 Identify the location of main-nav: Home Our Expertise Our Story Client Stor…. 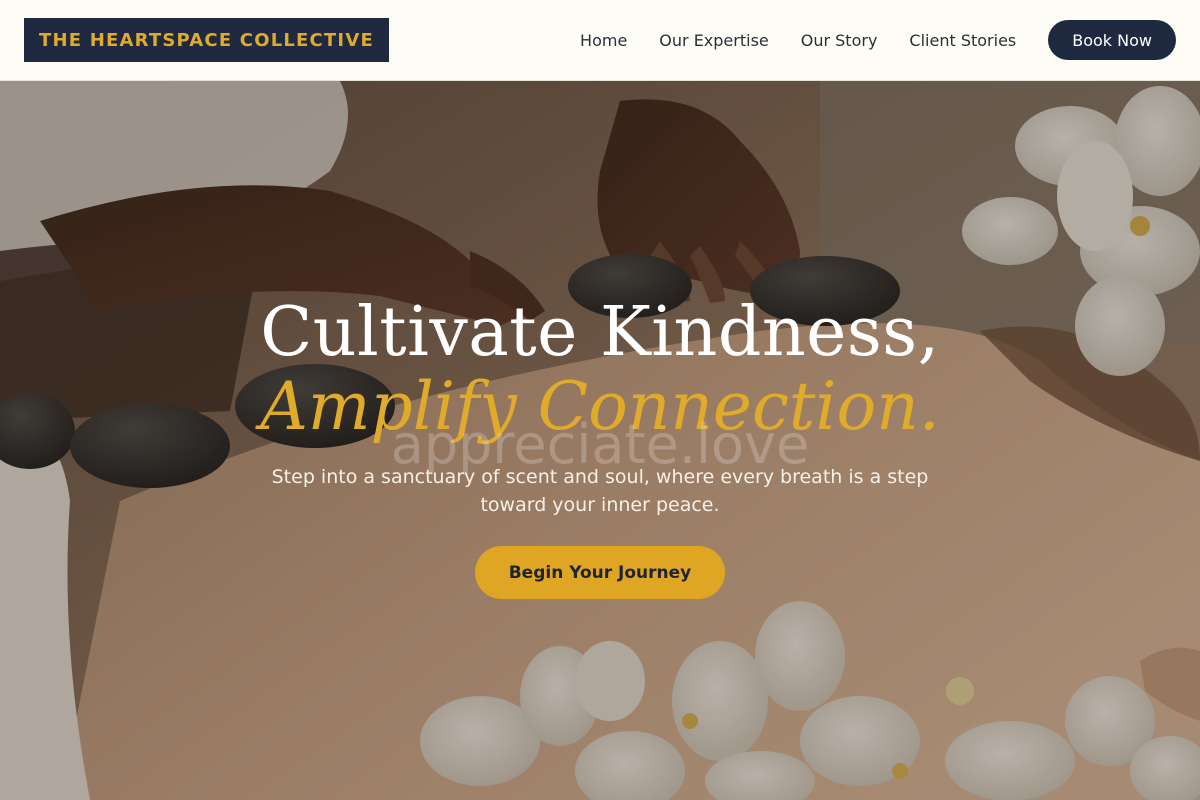
(878, 40).